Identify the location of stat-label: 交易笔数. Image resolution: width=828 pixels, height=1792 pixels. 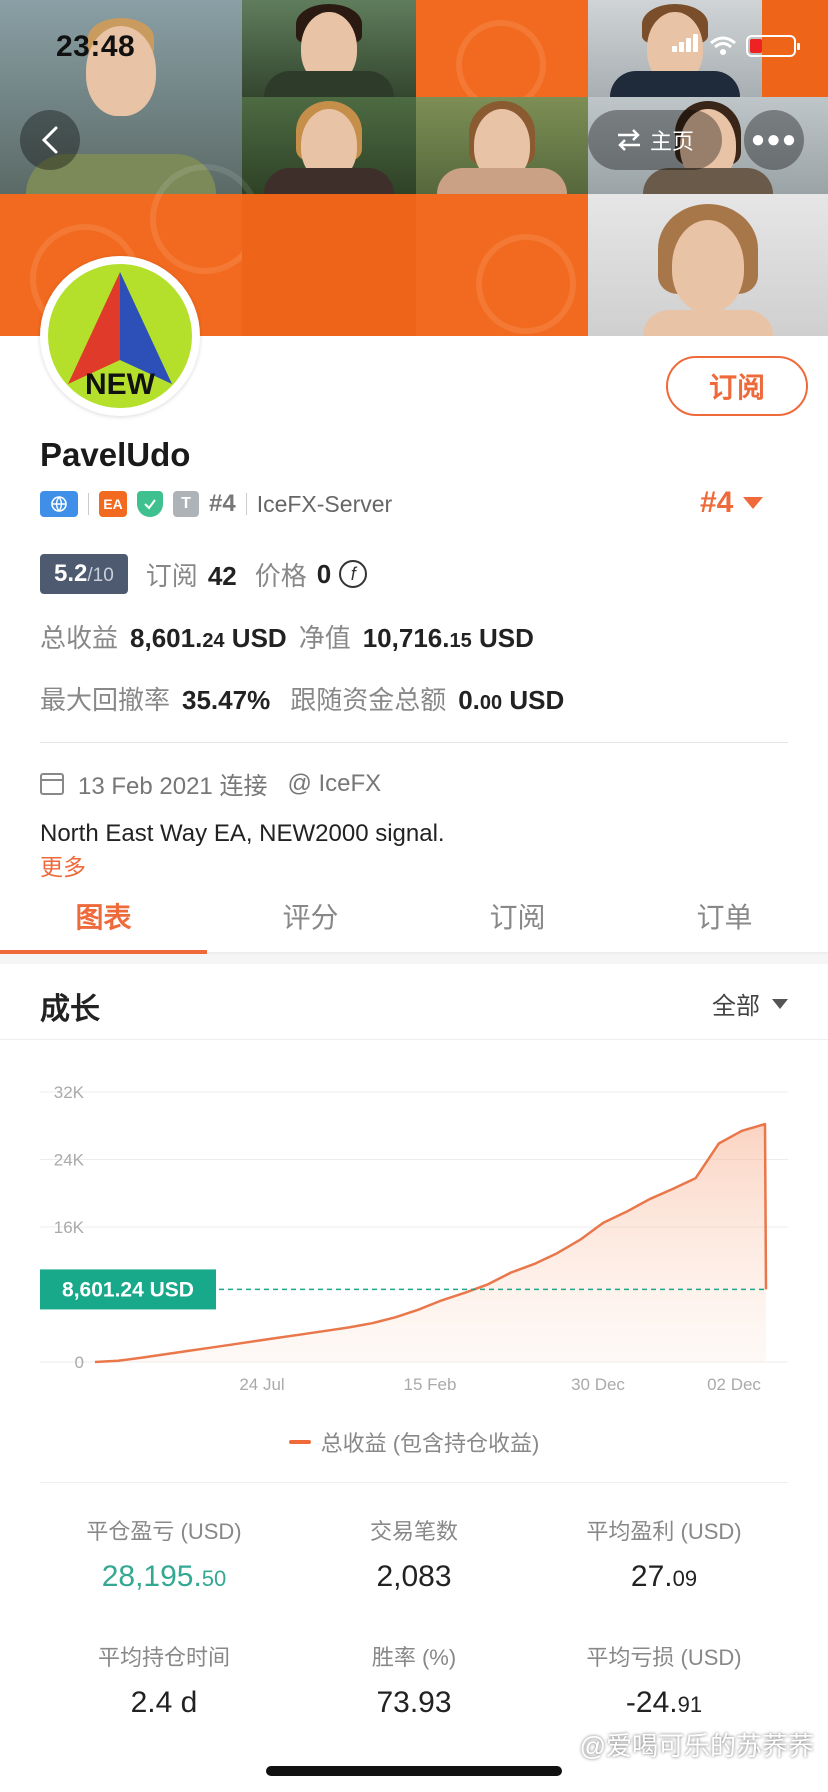
(413, 1531).